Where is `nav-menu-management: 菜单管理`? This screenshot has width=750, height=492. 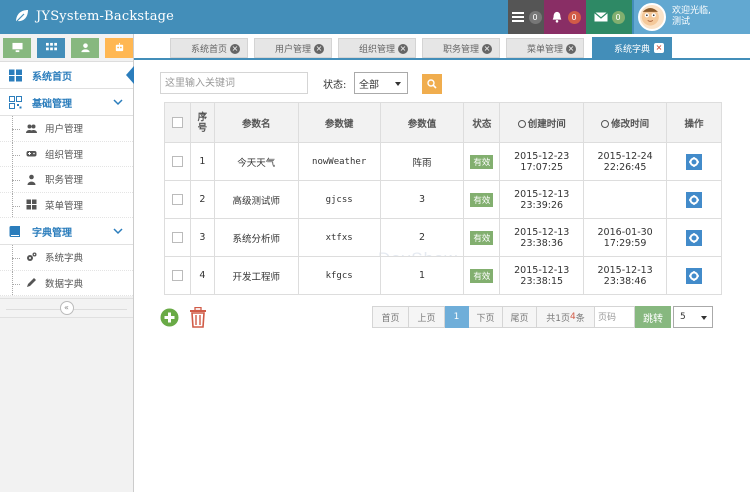 nav-menu-management: 菜单管理 is located at coordinates (66, 205).